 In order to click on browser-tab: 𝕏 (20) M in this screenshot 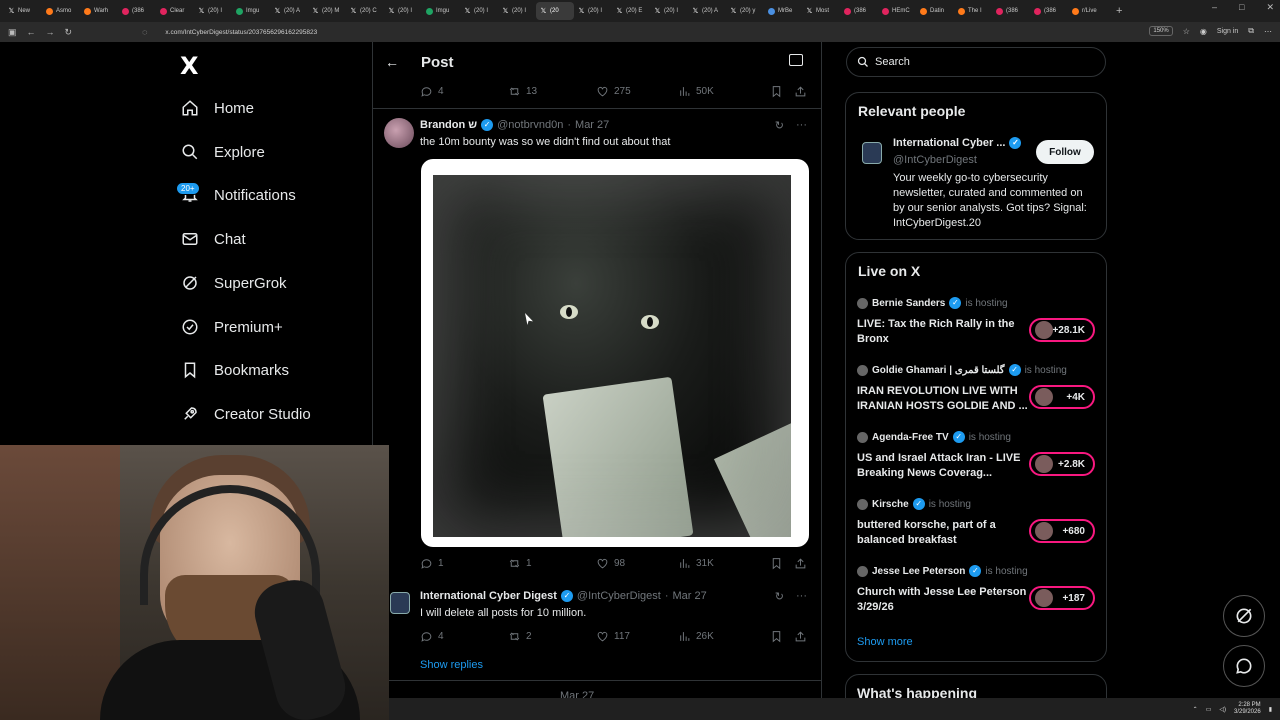, I will do `click(327, 11)`.